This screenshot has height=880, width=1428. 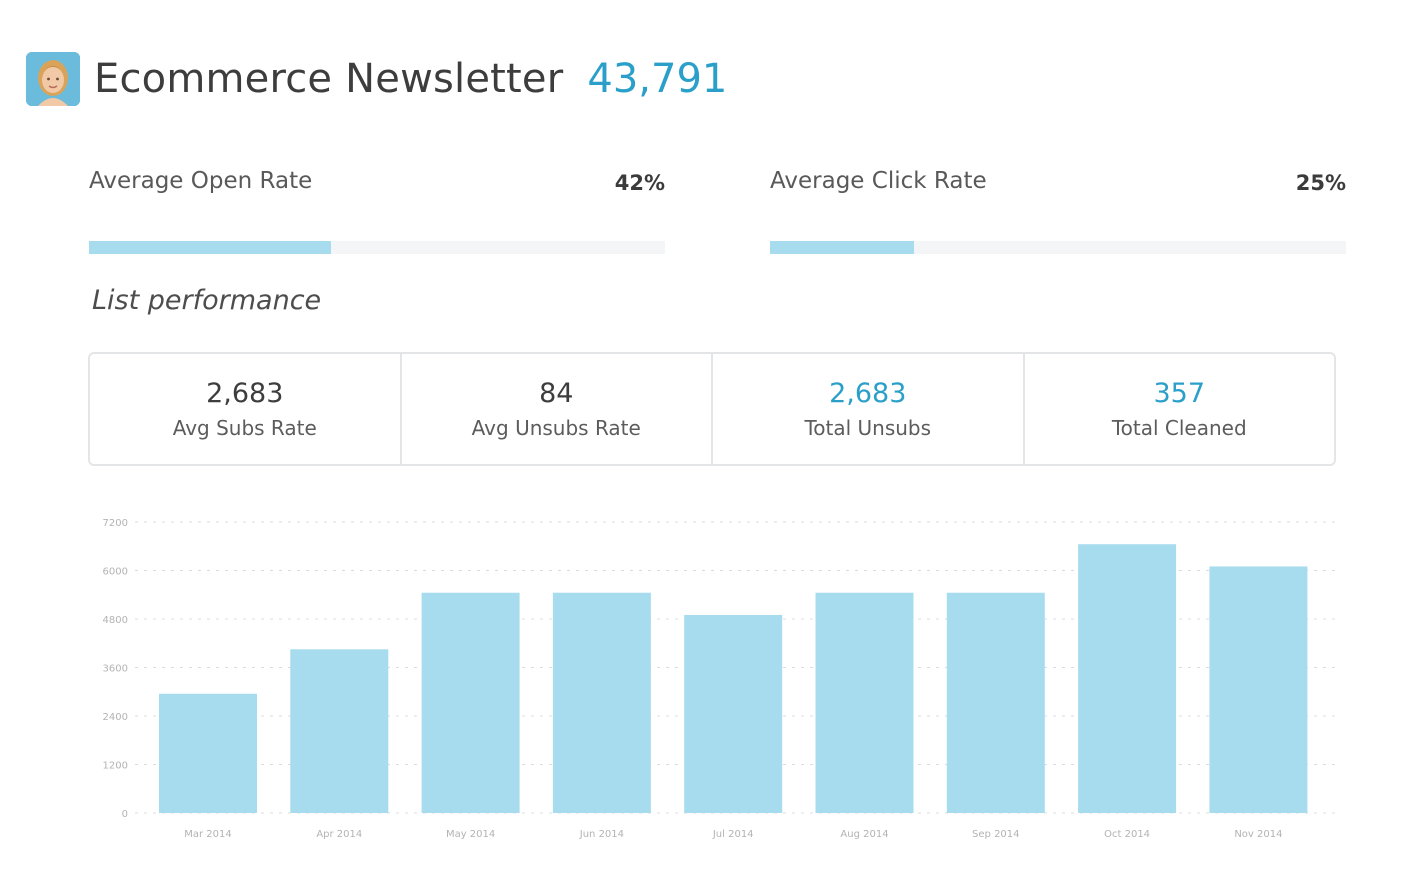 I want to click on user-avatar-icon, so click(x=53, y=79).